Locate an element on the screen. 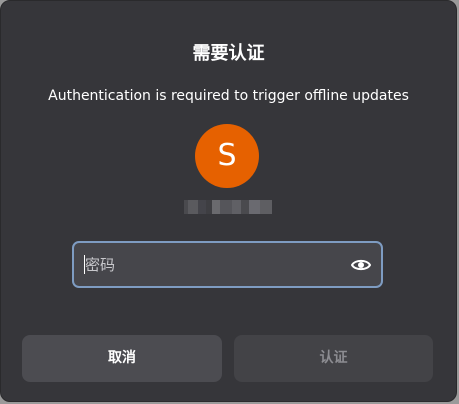 This screenshot has width=459, height=404. password-input is located at coordinates (215, 265).